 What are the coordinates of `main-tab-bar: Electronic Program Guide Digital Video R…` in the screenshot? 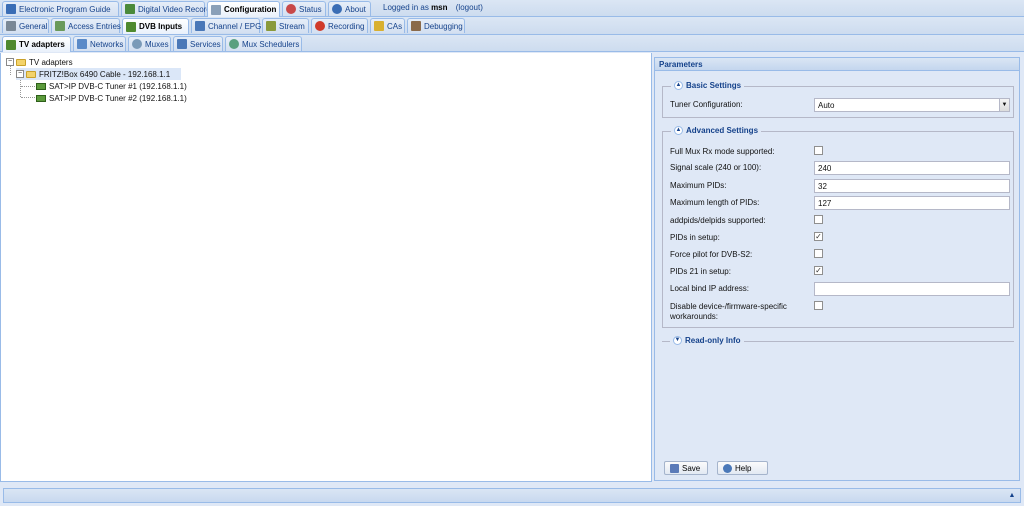 It's located at (512, 8).